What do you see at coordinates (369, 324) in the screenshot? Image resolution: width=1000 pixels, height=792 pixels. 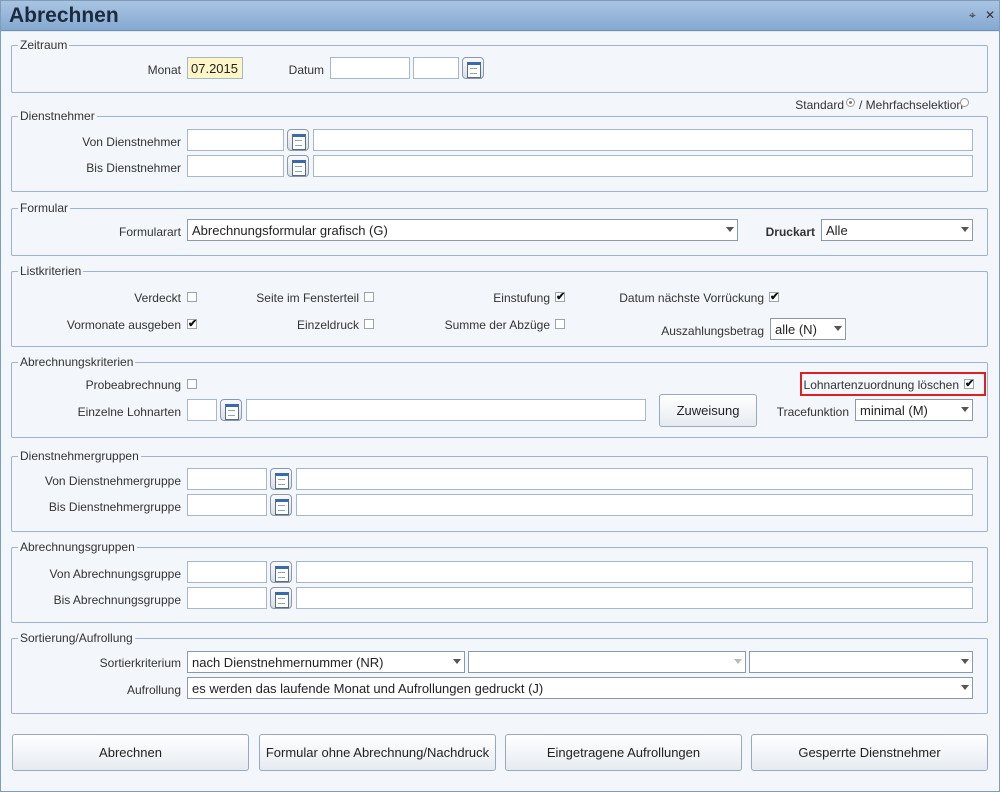 I see `einzeldruck-checkbox` at bounding box center [369, 324].